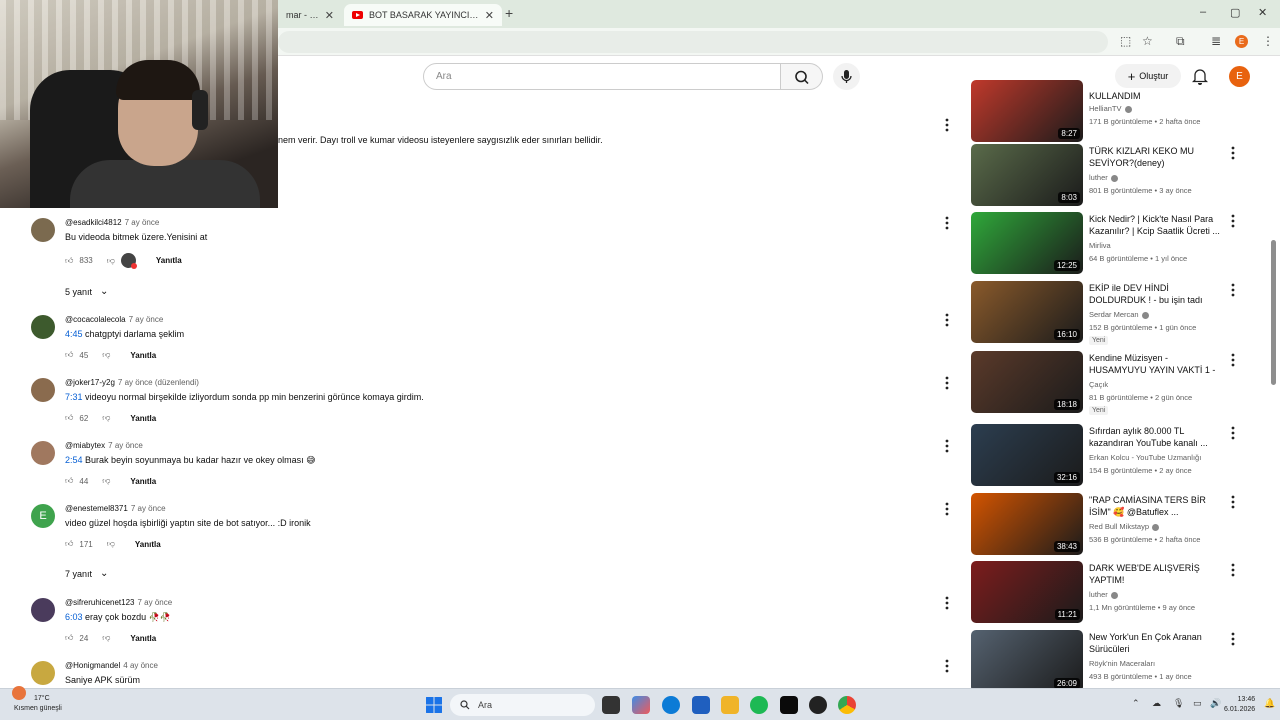 The image size is (1280, 720). I want to click on address-bar, so click(693, 42).